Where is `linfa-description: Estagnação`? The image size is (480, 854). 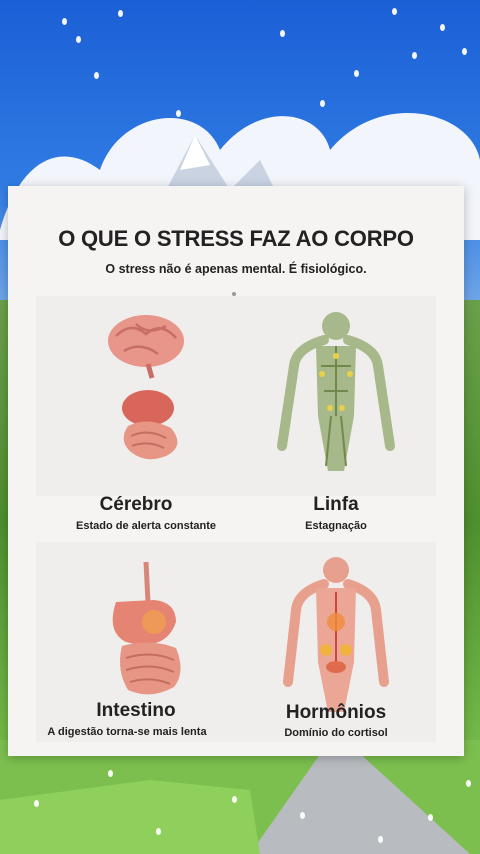 linfa-description: Estagnação is located at coordinates (336, 526).